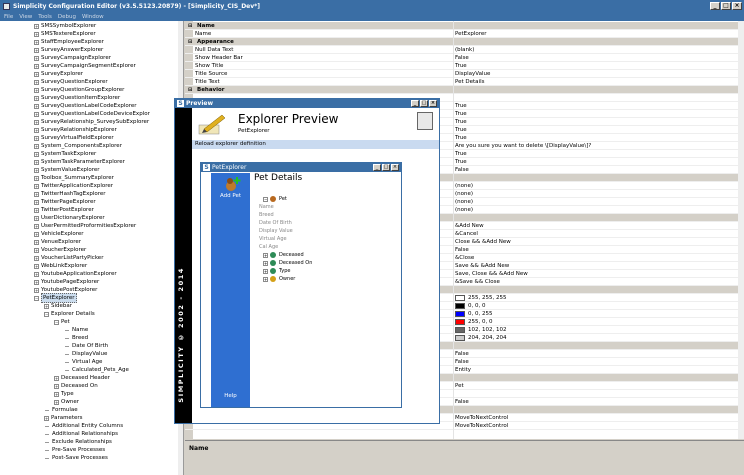 The height and width of the screenshot is (475, 744). What do you see at coordinates (64, 394) in the screenshot?
I see `tree-item-type: + Type` at bounding box center [64, 394].